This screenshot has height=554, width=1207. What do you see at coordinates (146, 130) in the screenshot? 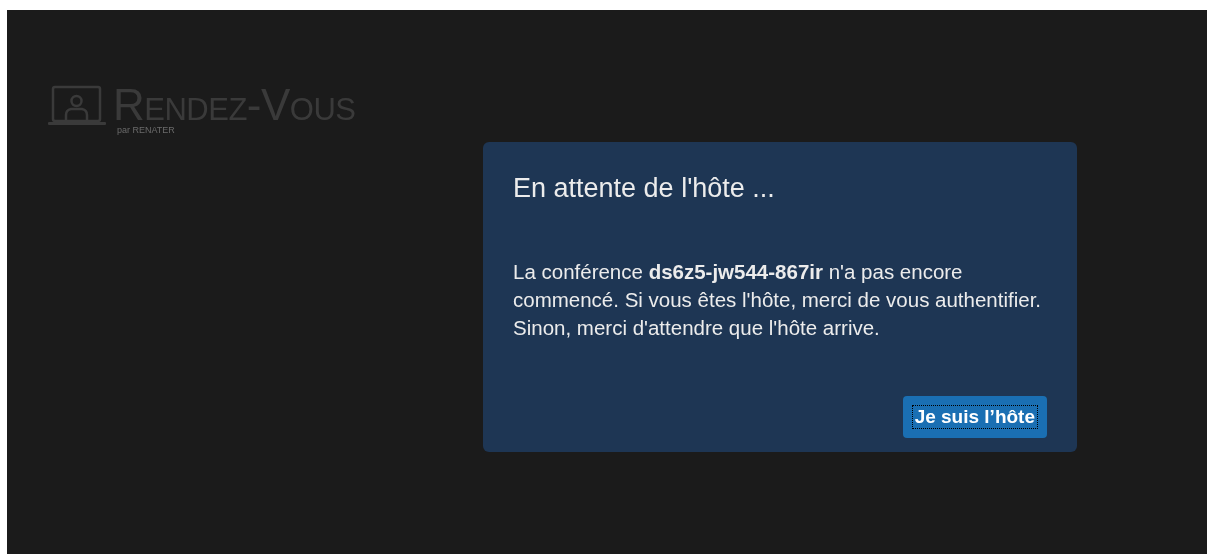
I see `logo-tagline: par RENATER` at bounding box center [146, 130].